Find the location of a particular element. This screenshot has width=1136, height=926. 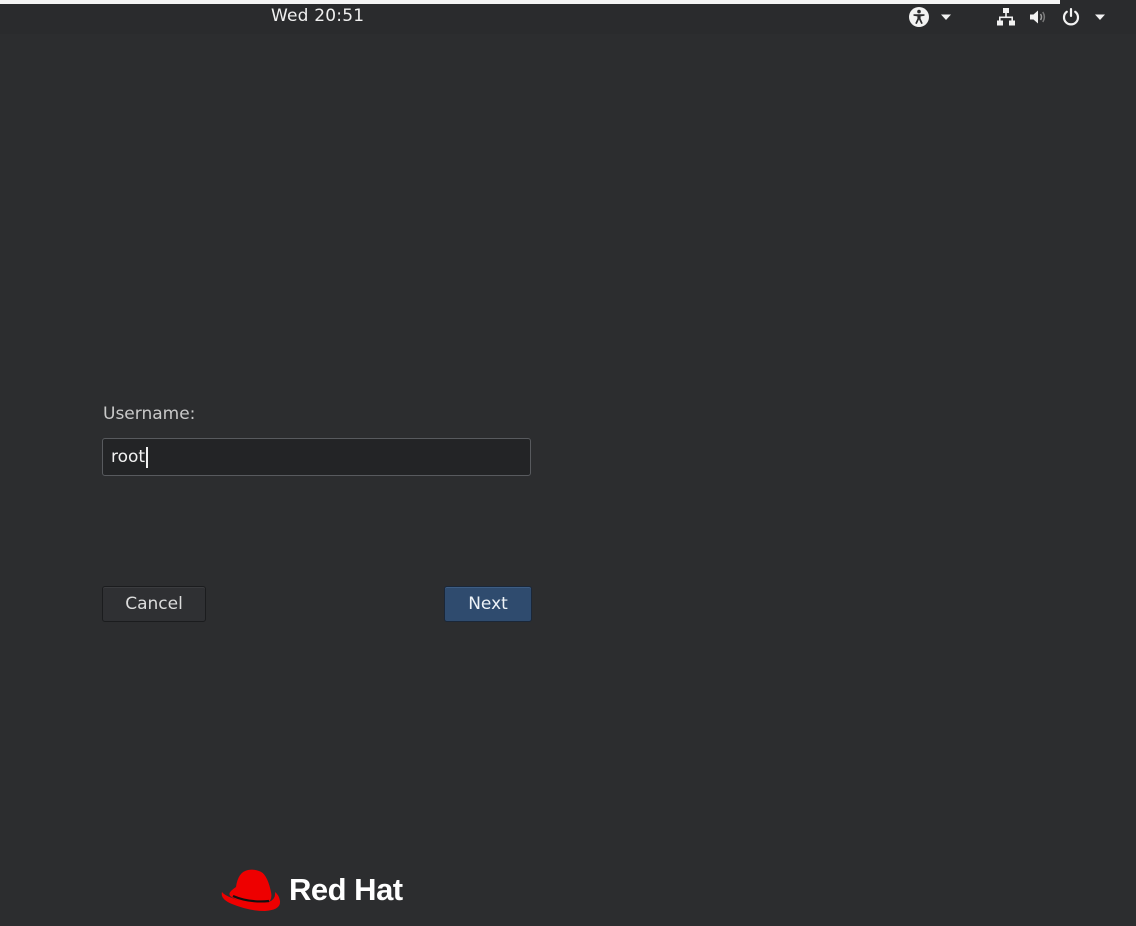

cancel-button: Cancel is located at coordinates (154, 604).